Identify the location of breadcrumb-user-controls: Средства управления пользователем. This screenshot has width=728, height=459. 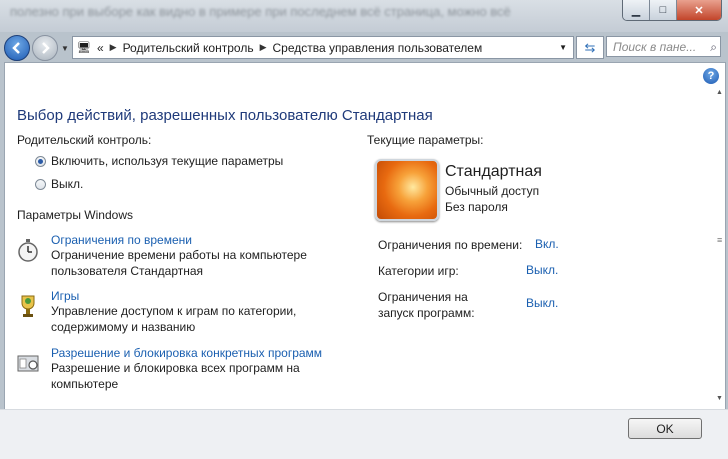
(378, 48).